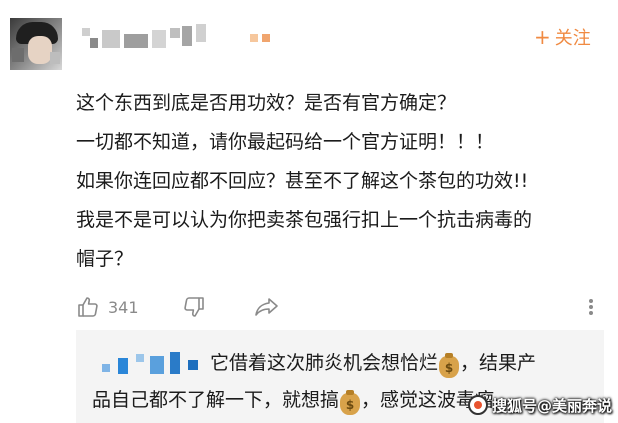 The width and height of the screenshot is (618, 423). Describe the element at coordinates (542, 37) in the screenshot. I see `plus-icon: +` at that location.